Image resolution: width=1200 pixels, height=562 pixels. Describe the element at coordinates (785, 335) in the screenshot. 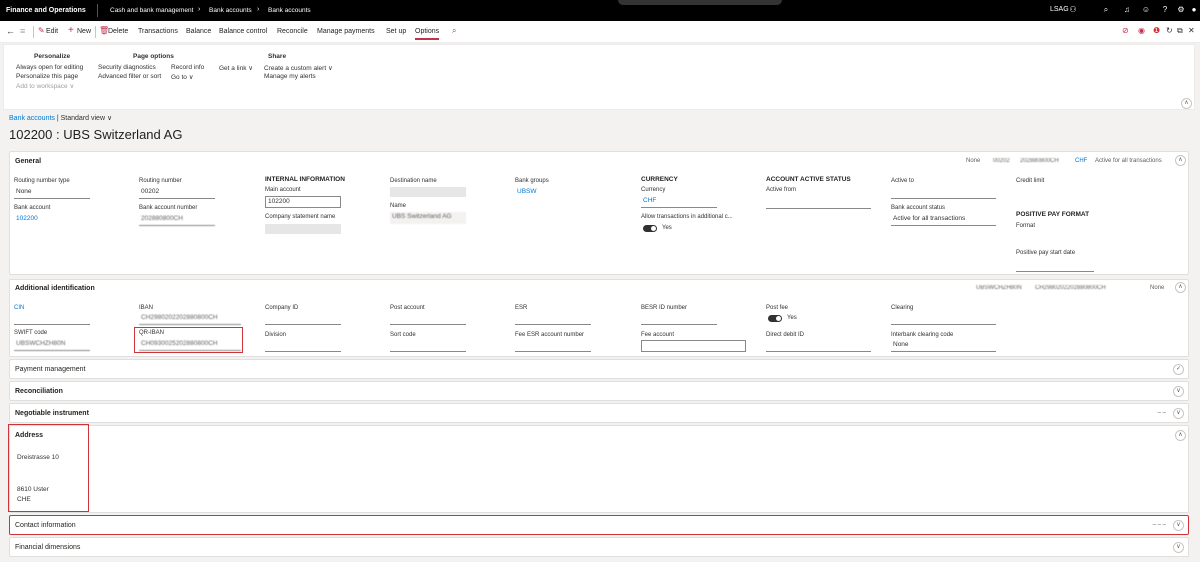

I see `direct-debit-id-label: Direct debit ID` at that location.